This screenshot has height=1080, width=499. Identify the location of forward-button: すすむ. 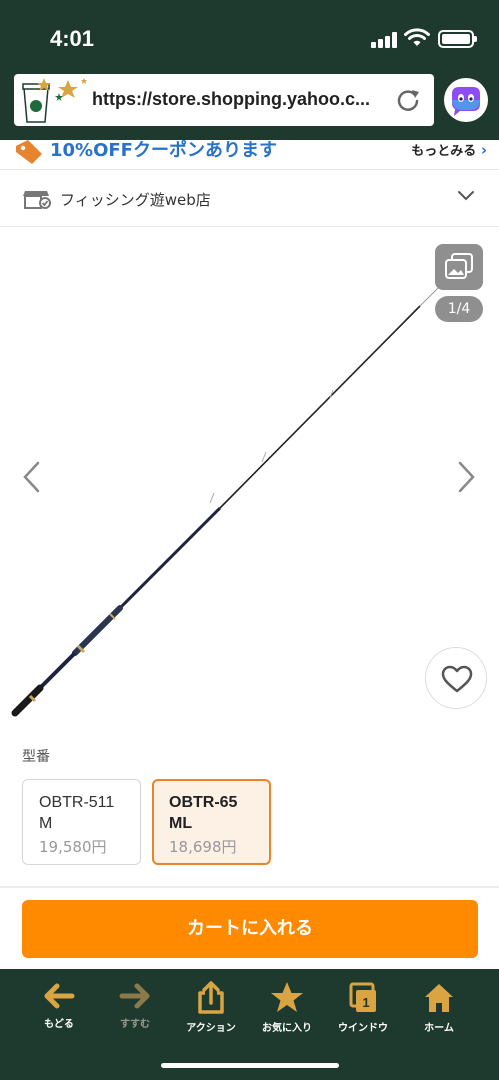
(135, 1009).